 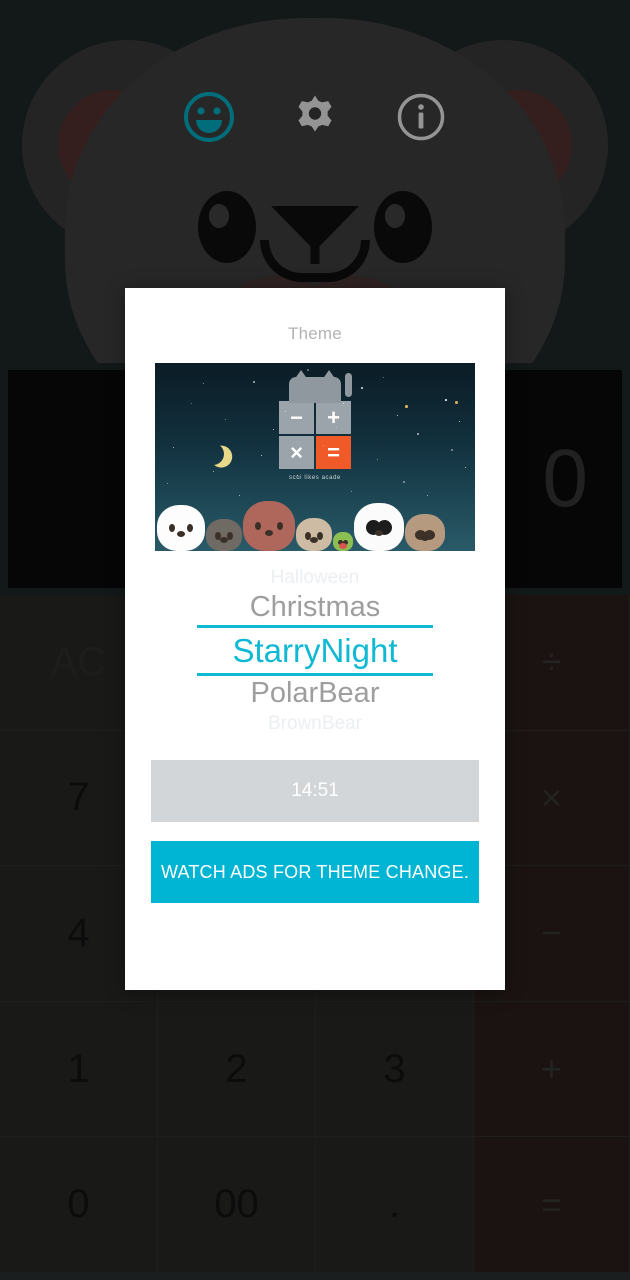 What do you see at coordinates (213, 454) in the screenshot?
I see `moon-icon` at bounding box center [213, 454].